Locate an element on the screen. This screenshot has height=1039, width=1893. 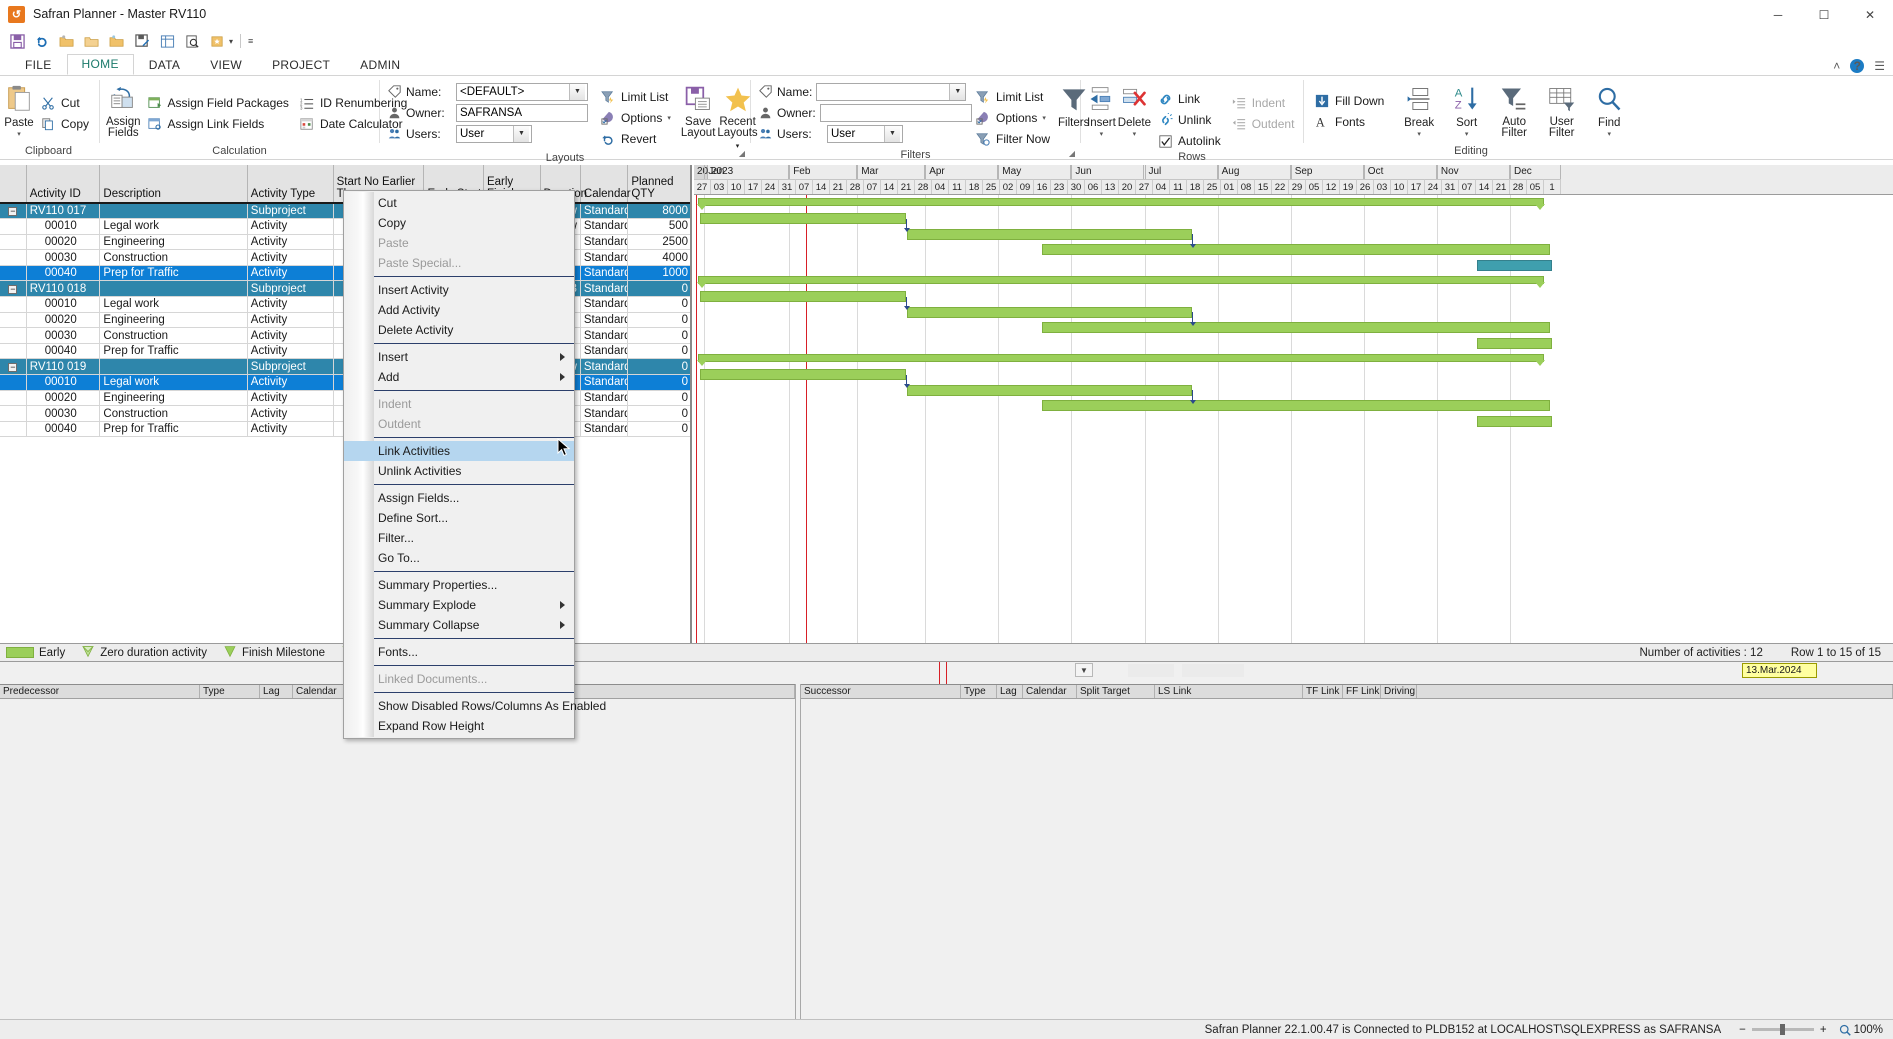
expand-collapse-icon: − is located at coordinates (13, 212).